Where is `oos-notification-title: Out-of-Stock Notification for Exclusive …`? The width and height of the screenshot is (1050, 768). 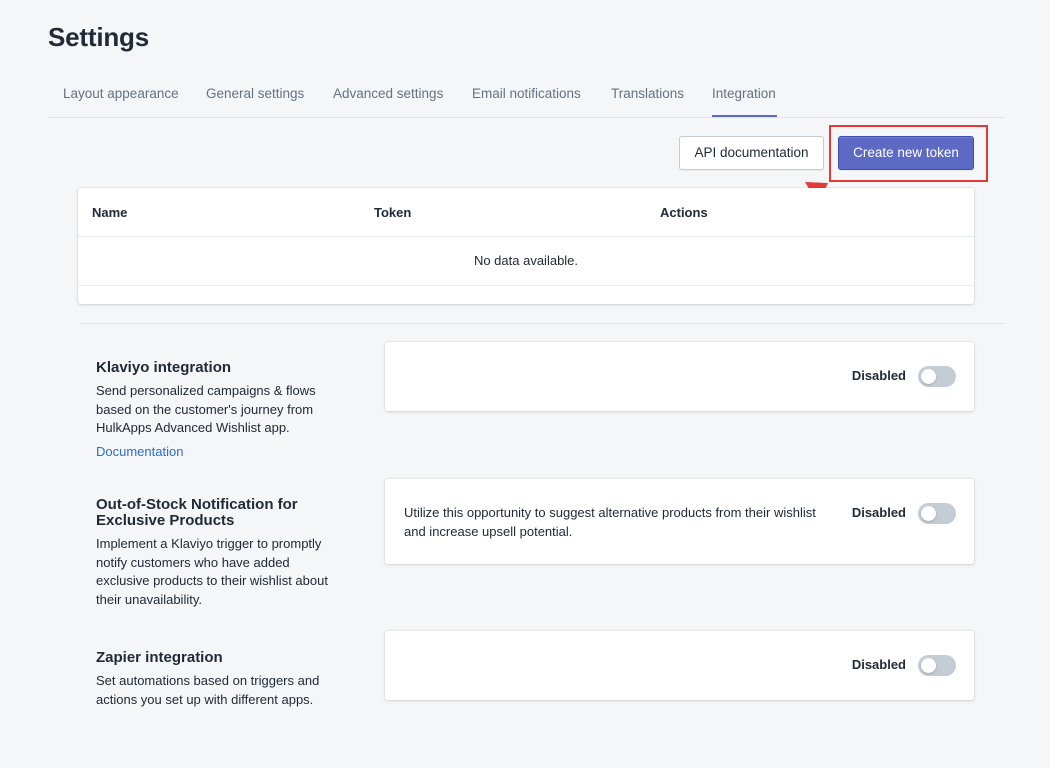
oos-notification-title: Out-of-Stock Notification for Exclusive … is located at coordinates (197, 512).